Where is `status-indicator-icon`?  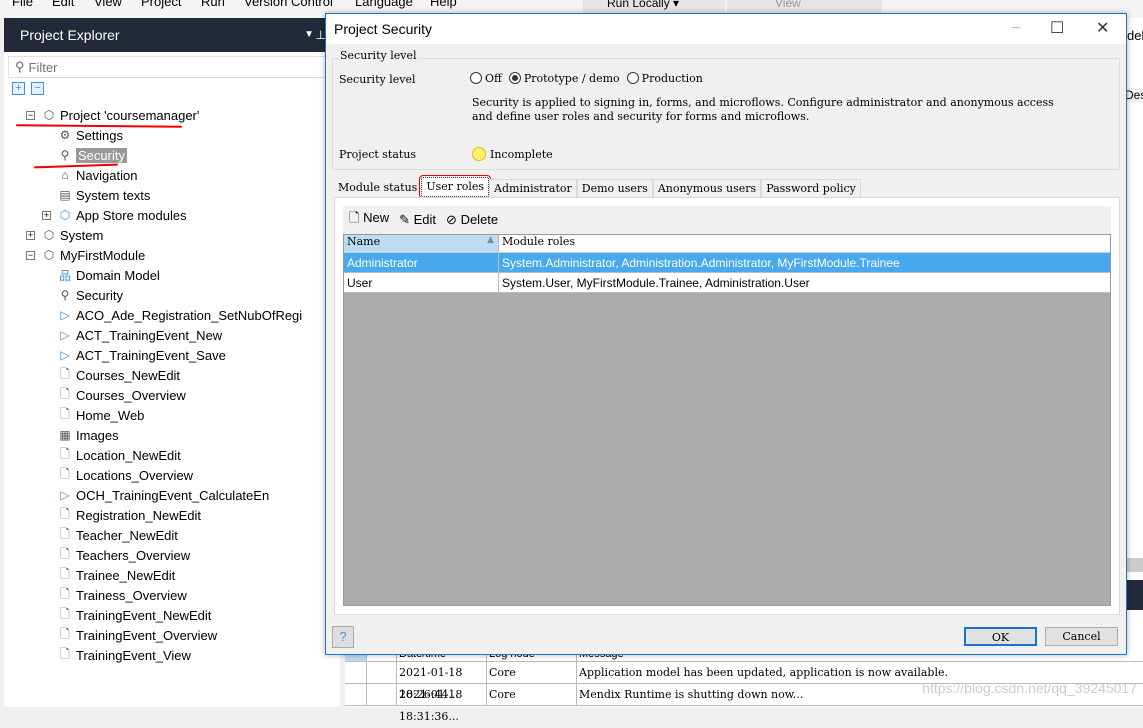 status-indicator-icon is located at coordinates (479, 154).